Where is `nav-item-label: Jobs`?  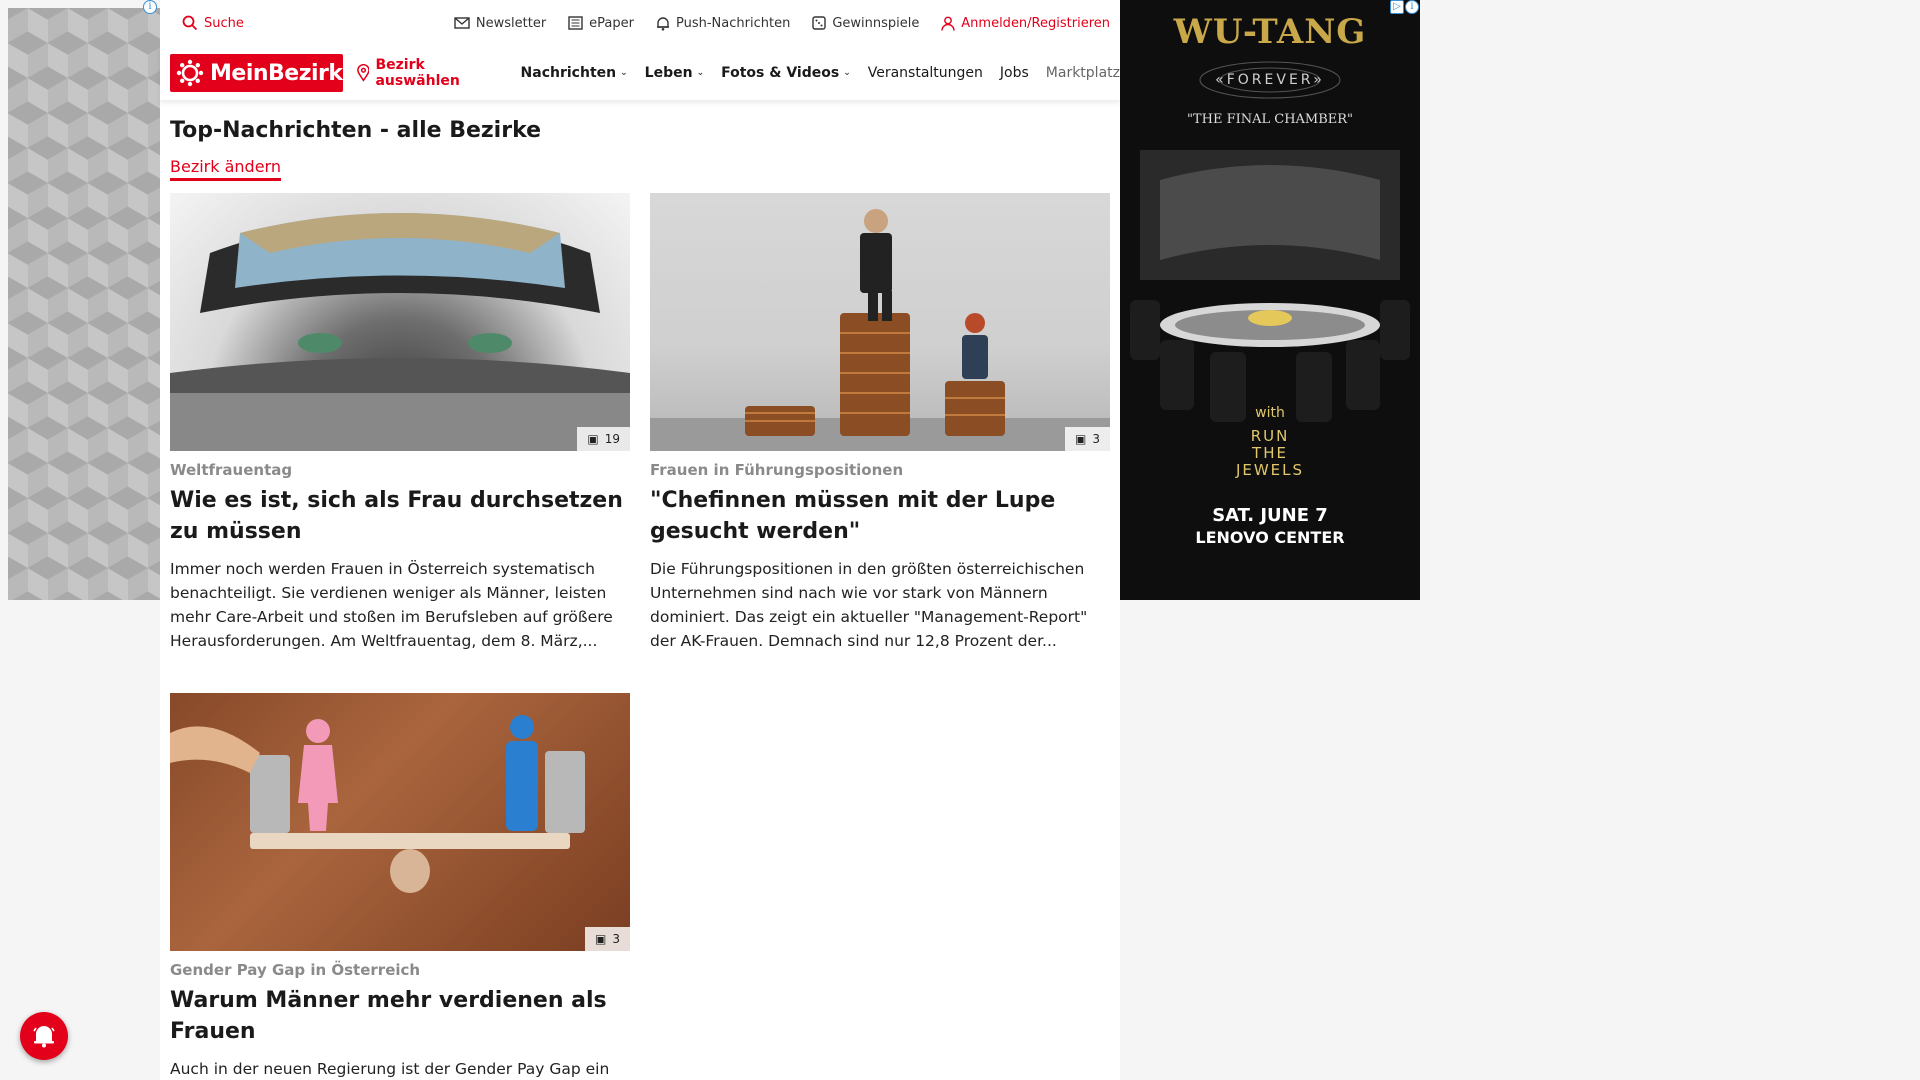 nav-item-label: Jobs is located at coordinates (1014, 73).